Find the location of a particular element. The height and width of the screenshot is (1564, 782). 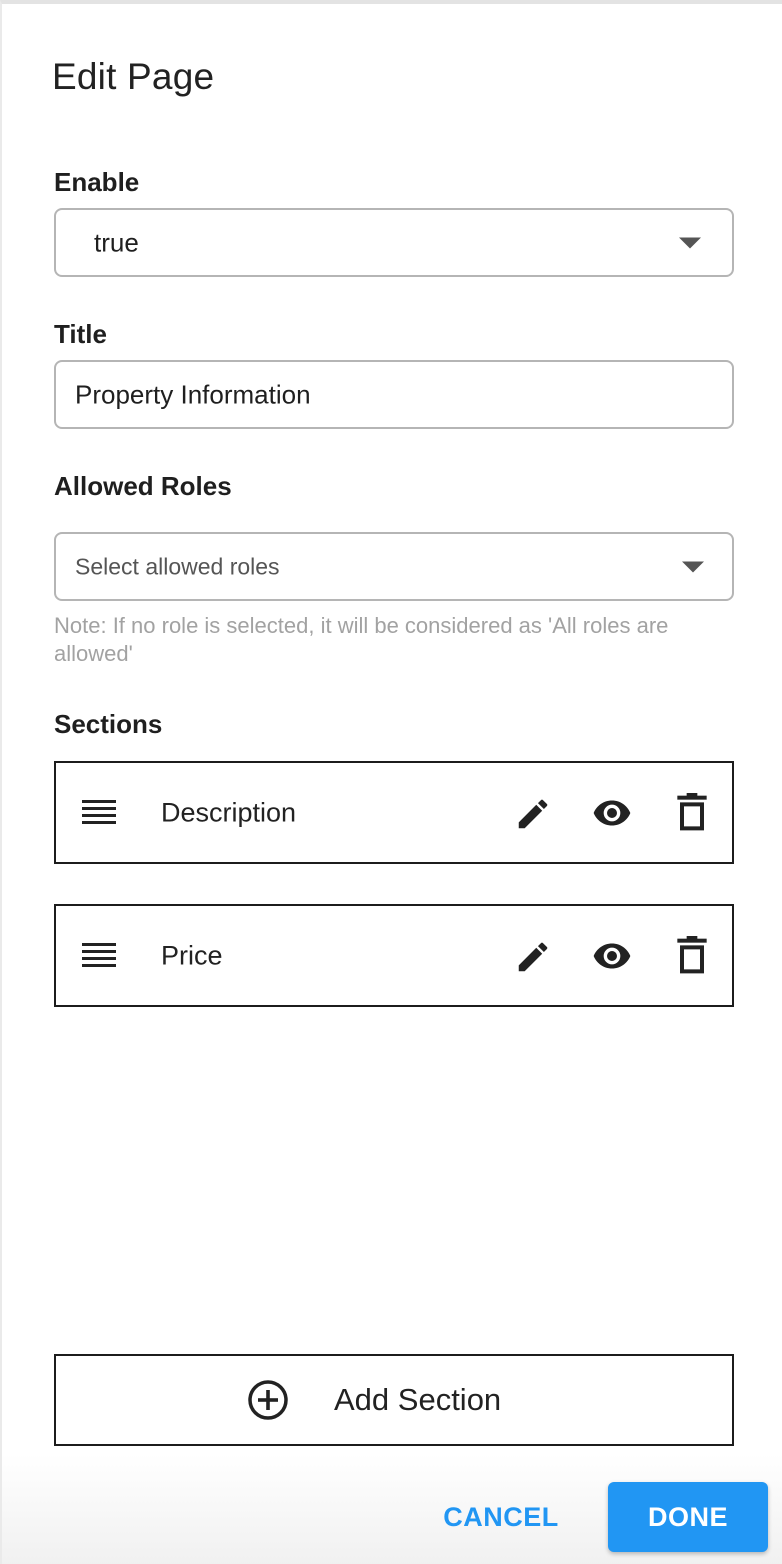

add-section-label: Add Section is located at coordinates (418, 1399).